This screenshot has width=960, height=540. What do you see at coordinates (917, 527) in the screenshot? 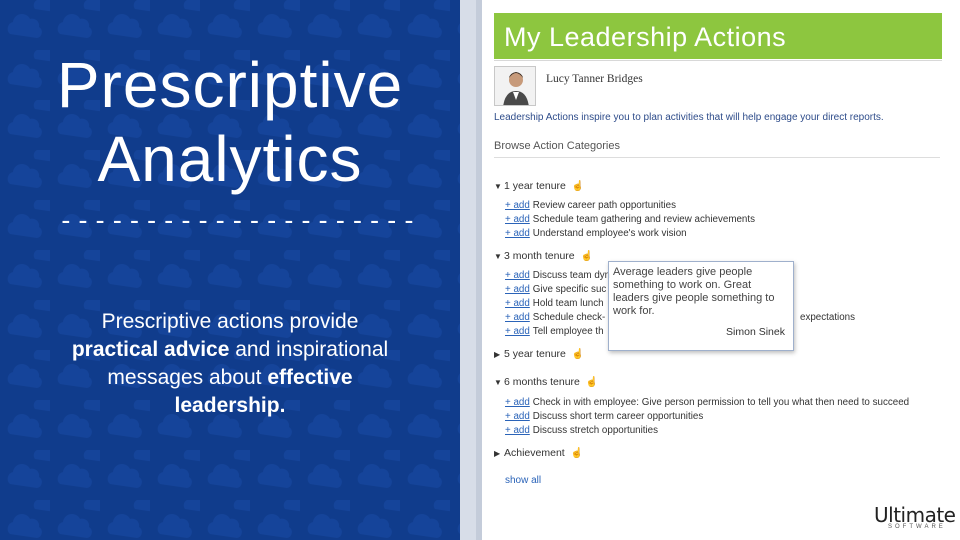
I see `logo-subtitle: SOFTWARE` at bounding box center [917, 527].